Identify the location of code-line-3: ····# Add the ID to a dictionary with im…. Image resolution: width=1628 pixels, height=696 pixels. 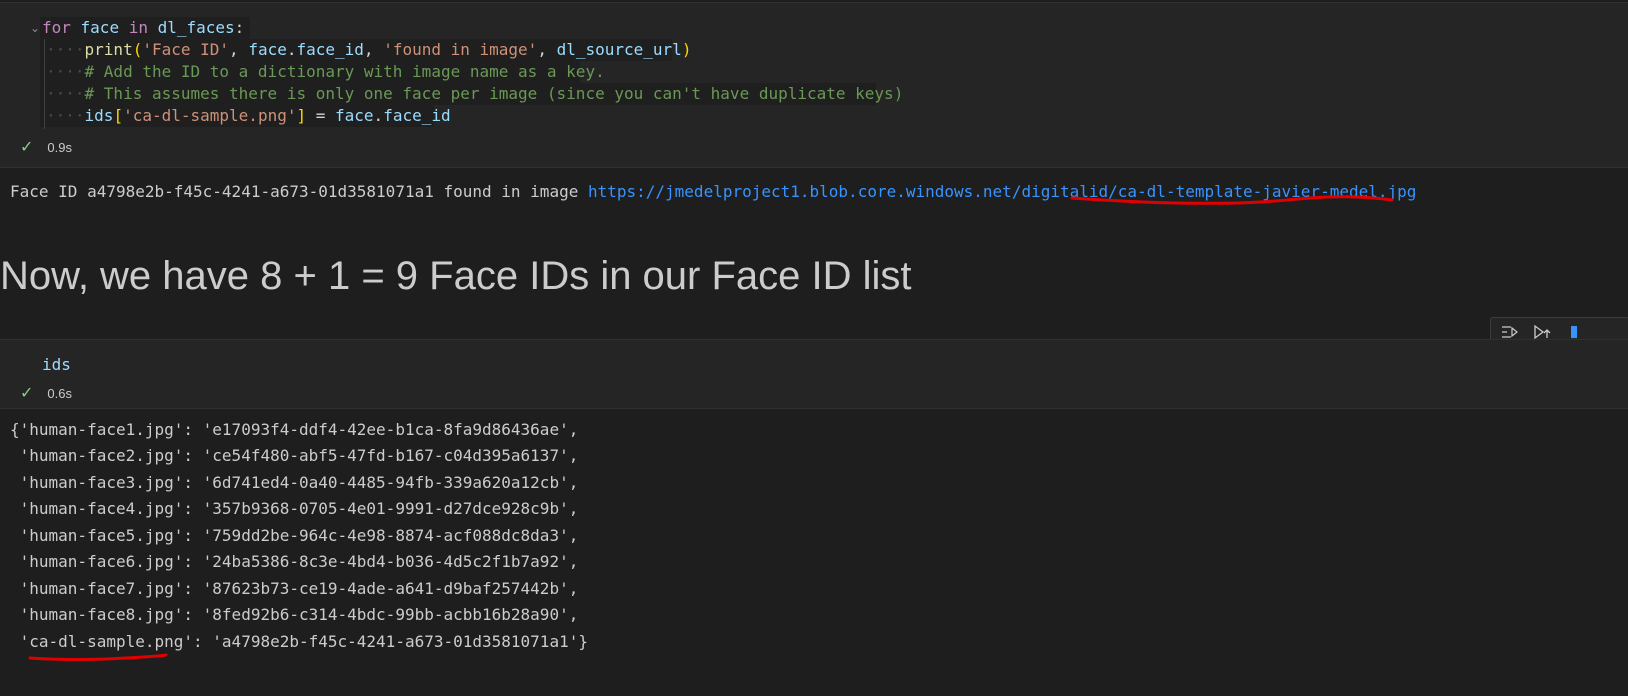
(325, 71).